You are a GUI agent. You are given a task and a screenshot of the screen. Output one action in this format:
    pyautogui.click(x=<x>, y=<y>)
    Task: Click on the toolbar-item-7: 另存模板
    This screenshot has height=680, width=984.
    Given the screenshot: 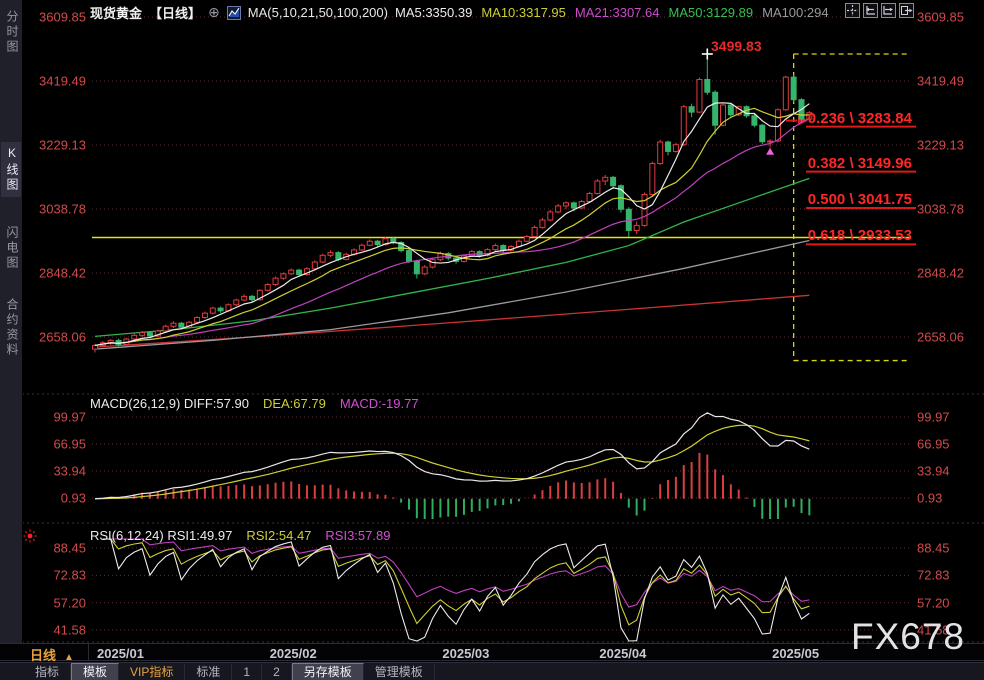 What is the action you would take?
    pyautogui.click(x=327, y=671)
    